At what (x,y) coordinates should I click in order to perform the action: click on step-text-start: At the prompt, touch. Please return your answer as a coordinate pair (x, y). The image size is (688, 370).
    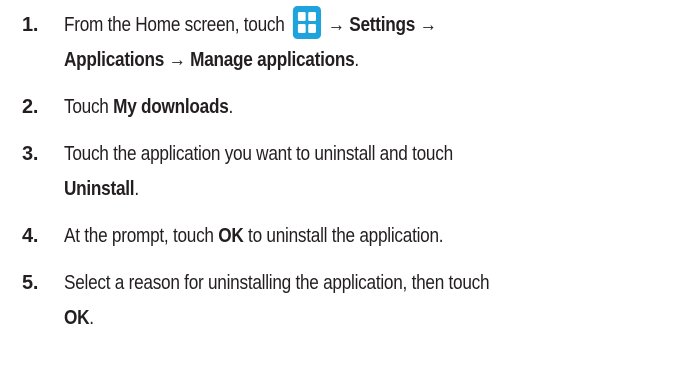
    Looking at the image, I should click on (141, 236).